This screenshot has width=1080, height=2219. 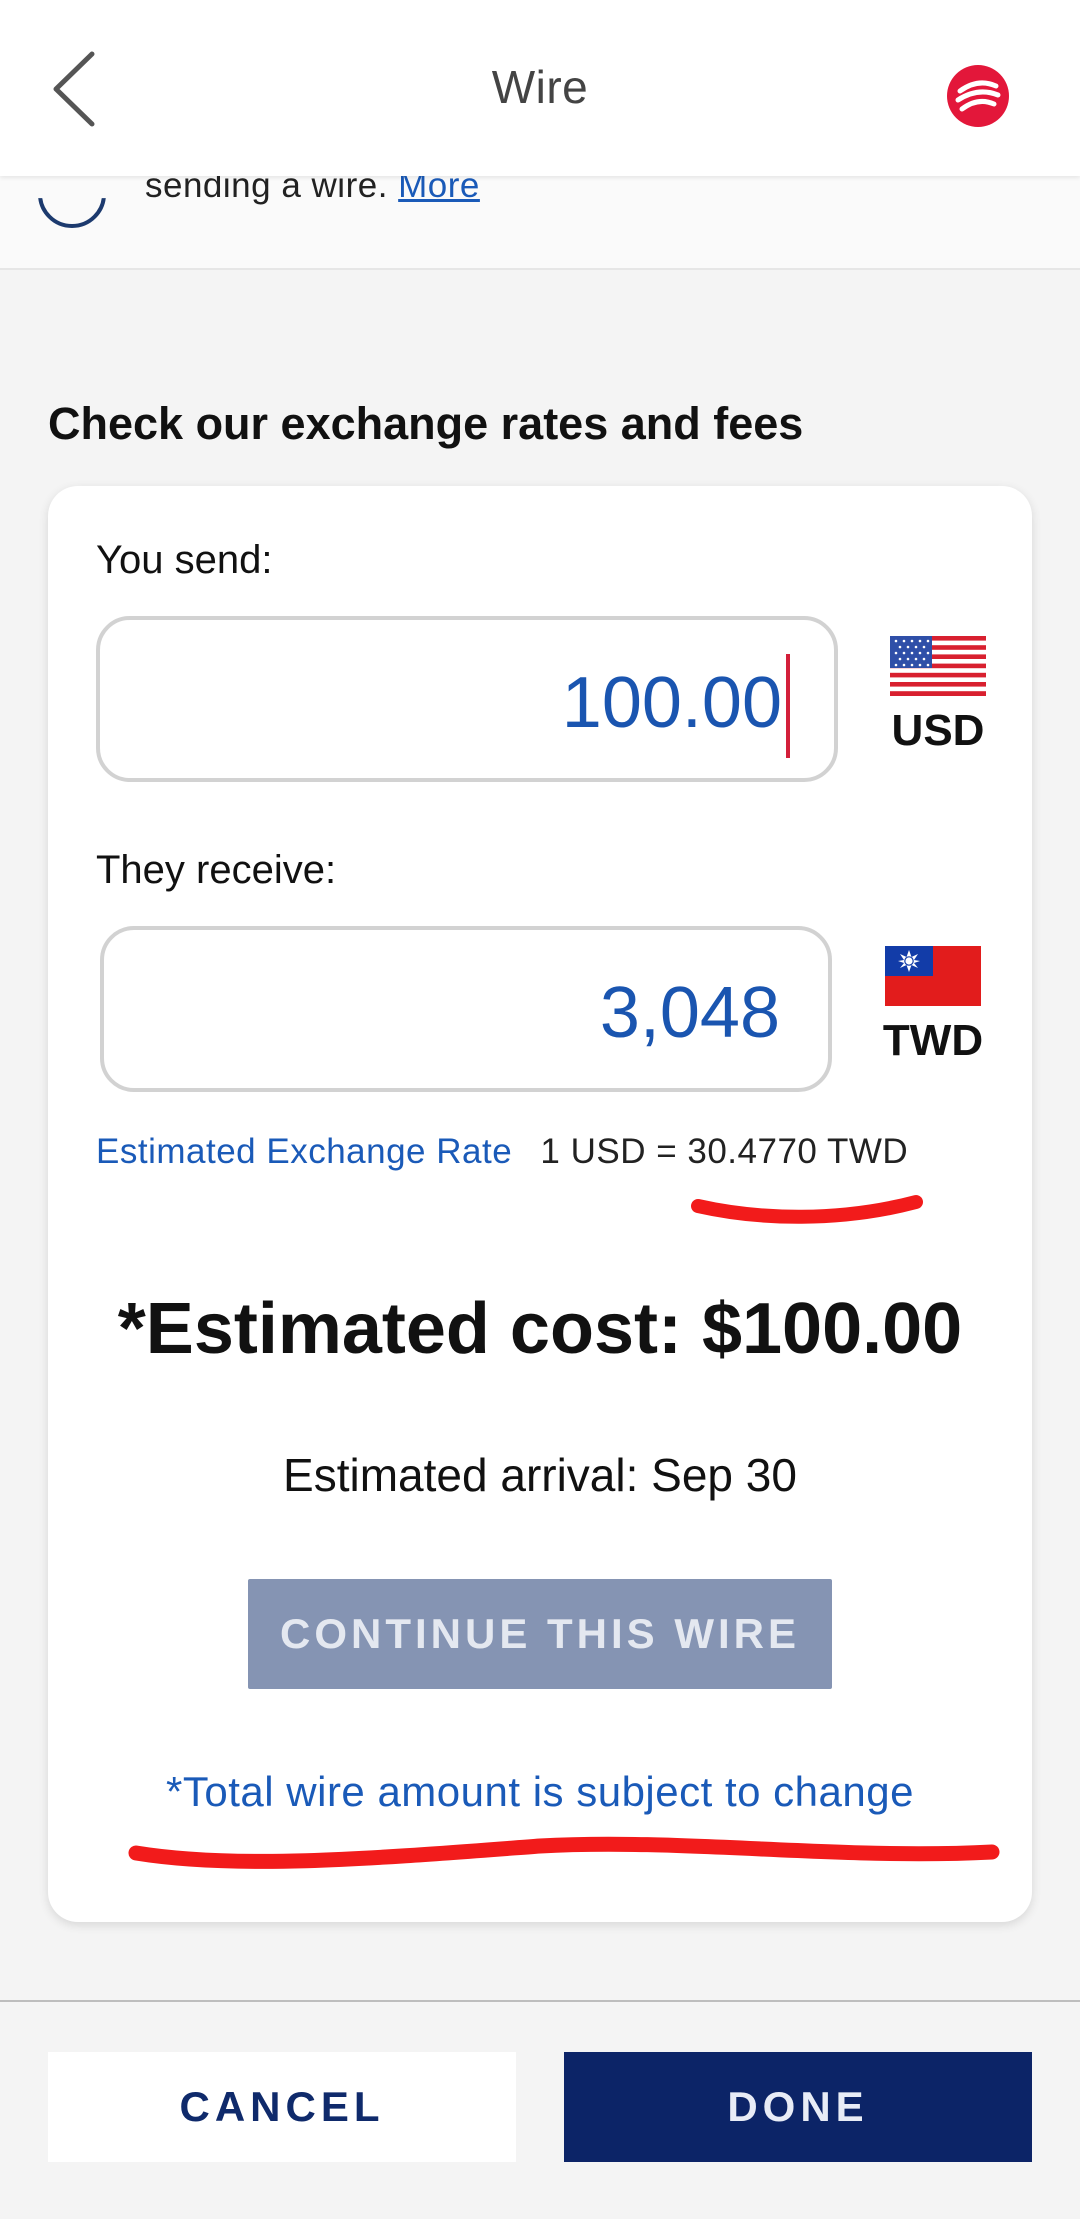 I want to click on section-title: Check our exchange rates and fees, so click(x=426, y=423).